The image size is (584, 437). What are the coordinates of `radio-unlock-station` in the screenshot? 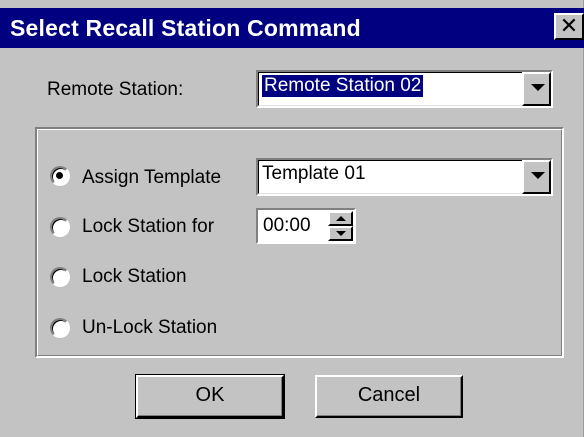 It's located at (60, 328).